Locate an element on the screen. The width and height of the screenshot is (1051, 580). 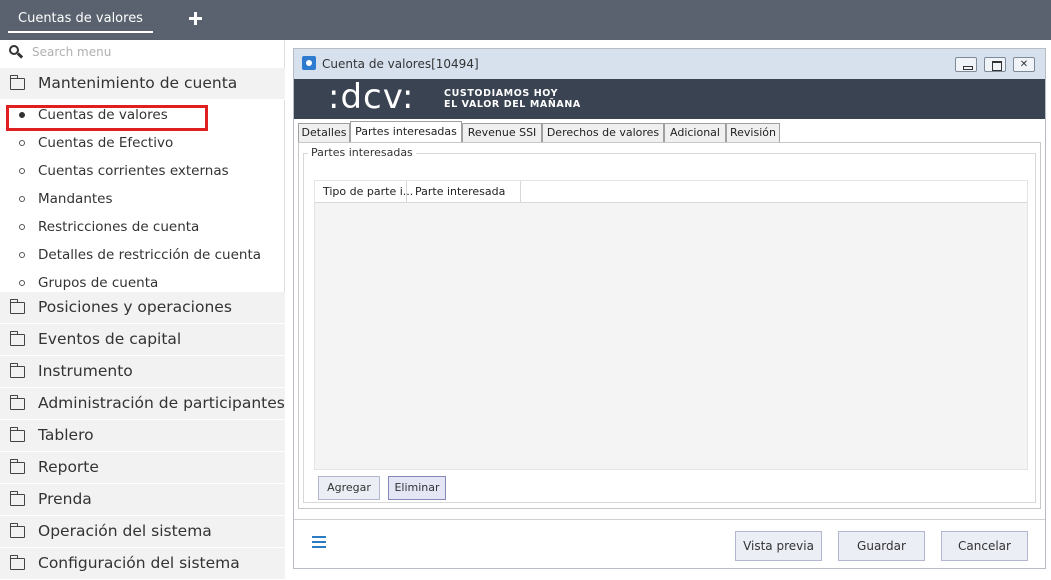
sidebar-group-label: Prenda is located at coordinates (65, 499).